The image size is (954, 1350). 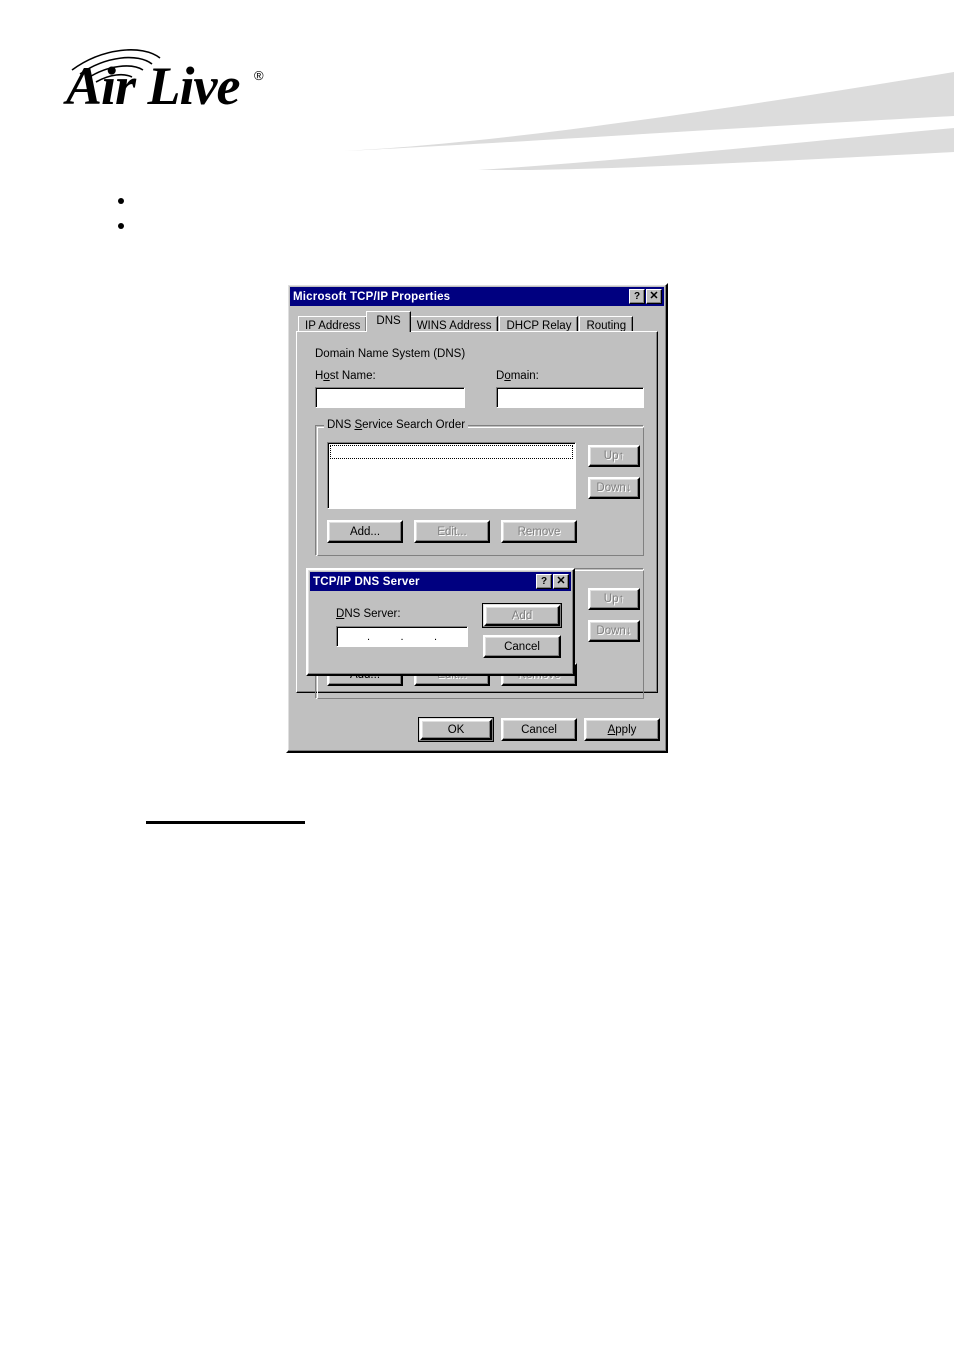 I want to click on search-order-down-button: Down↓, so click(x=614, y=488).